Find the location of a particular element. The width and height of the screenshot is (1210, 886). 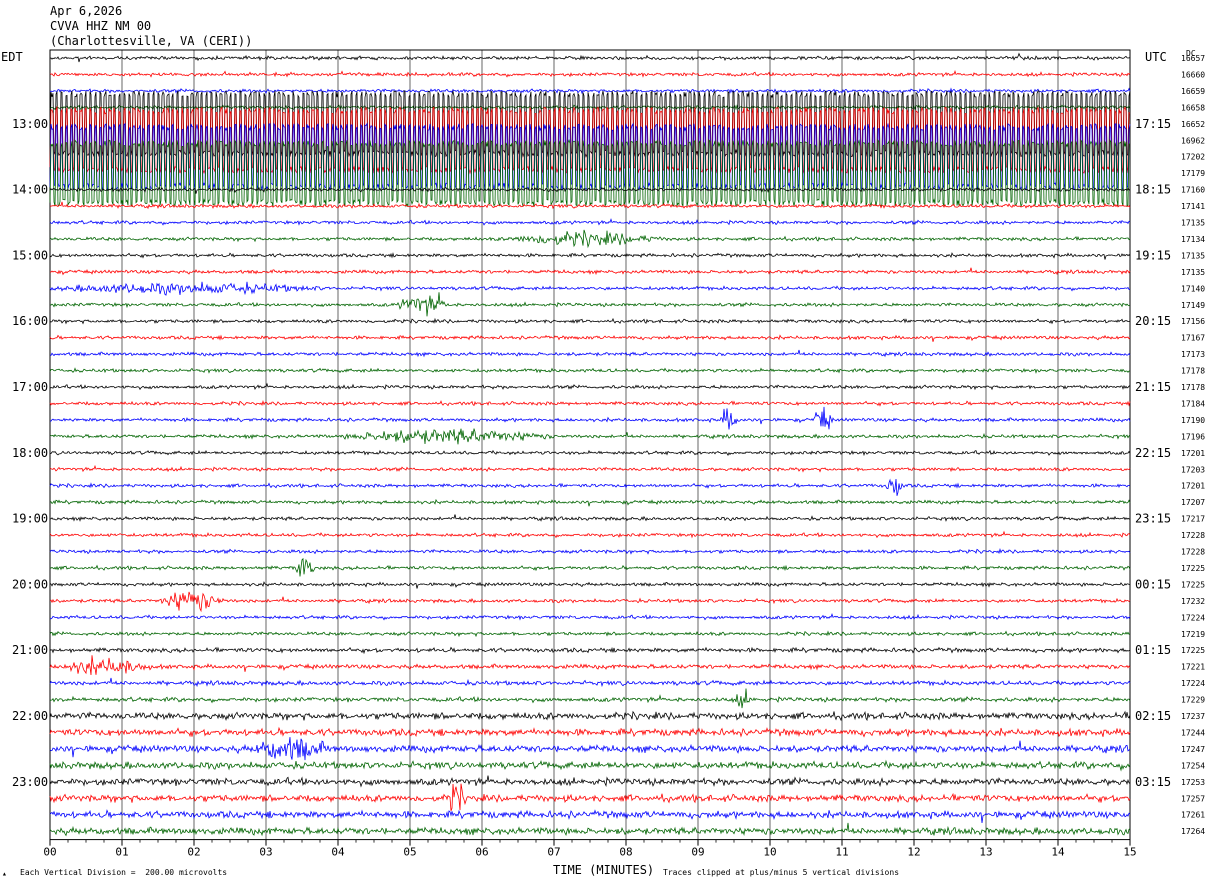

edt-hour-label: 19:00 is located at coordinates (30, 519).